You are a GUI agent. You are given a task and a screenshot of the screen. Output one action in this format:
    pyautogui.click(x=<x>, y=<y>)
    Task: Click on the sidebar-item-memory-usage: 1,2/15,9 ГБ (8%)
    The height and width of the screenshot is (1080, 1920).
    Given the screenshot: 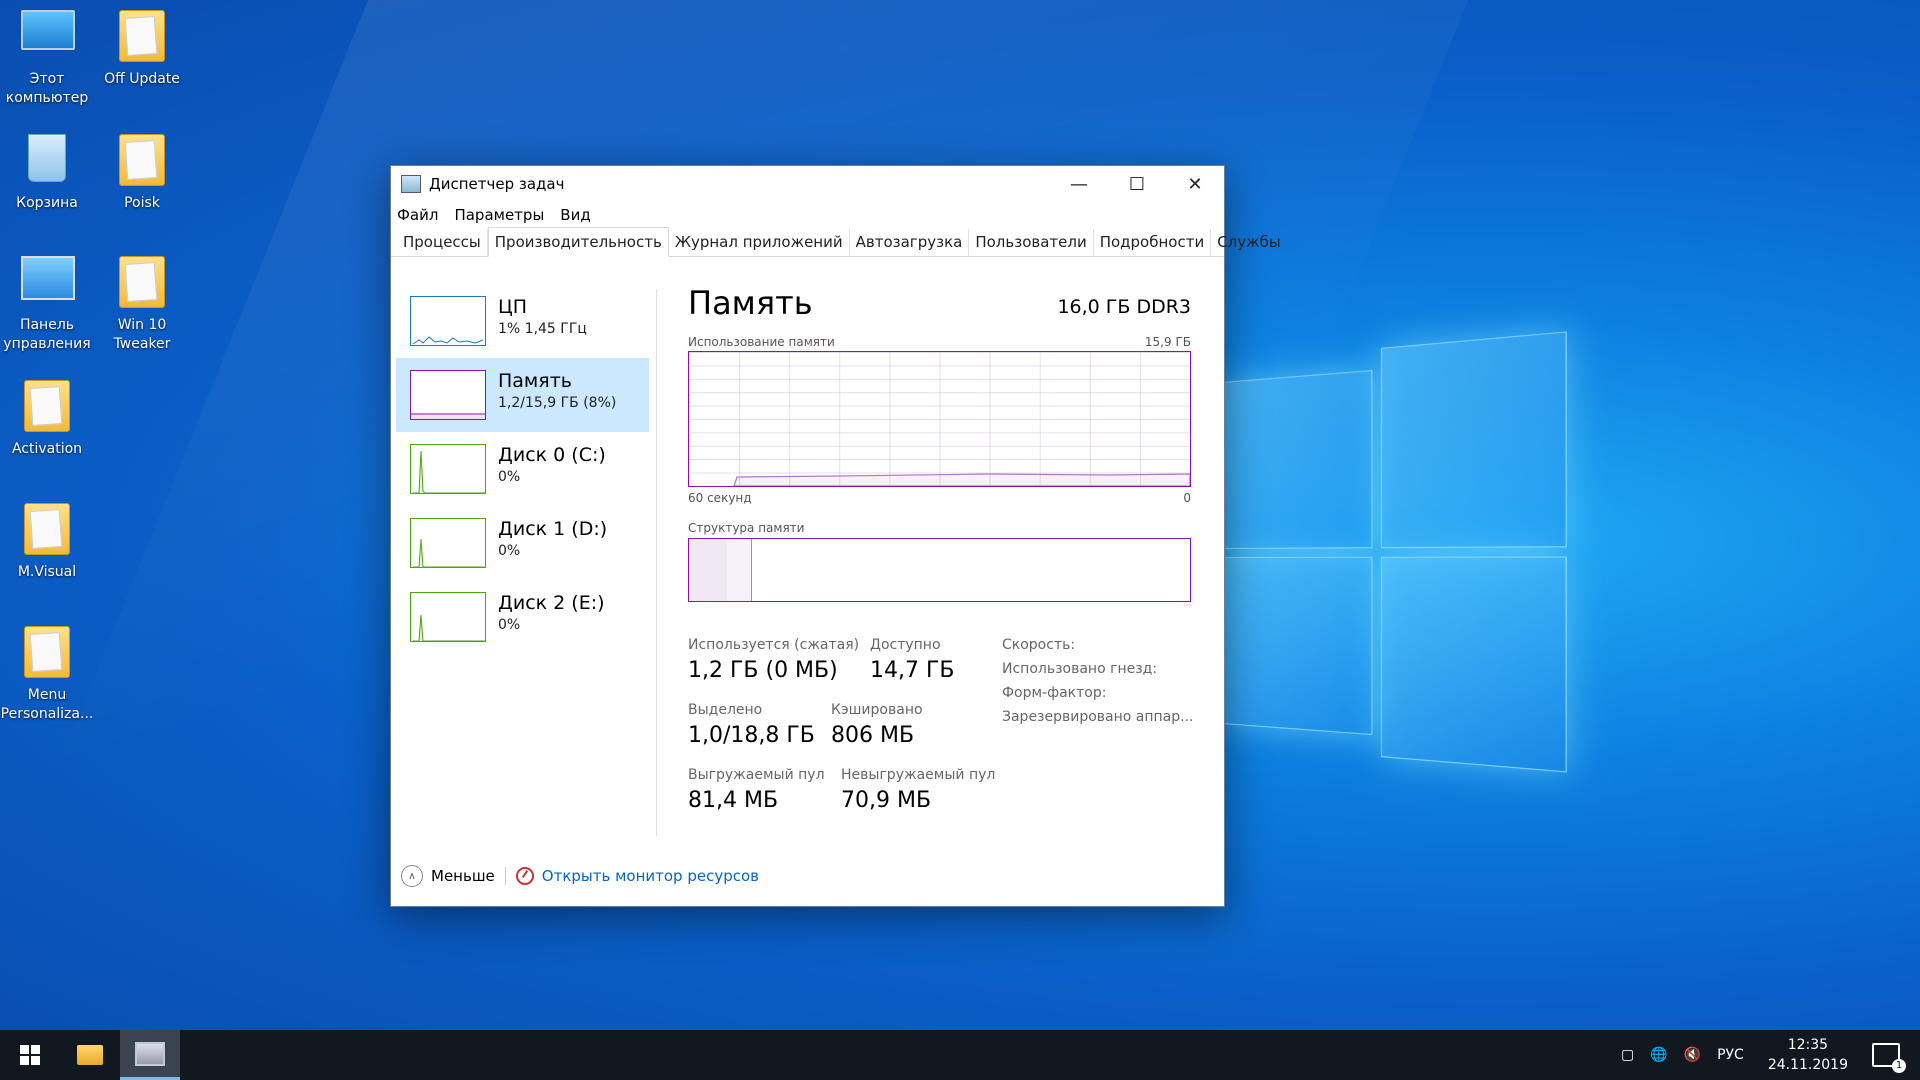 What is the action you would take?
    pyautogui.click(x=557, y=403)
    